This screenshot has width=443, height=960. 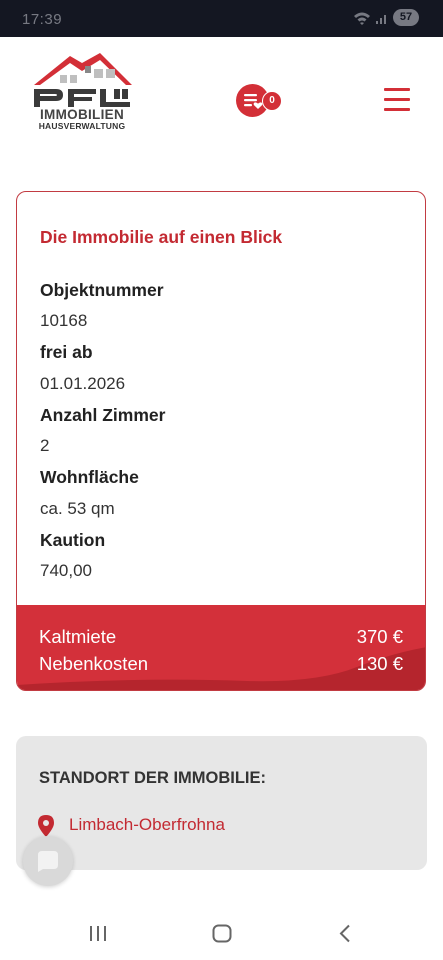 What do you see at coordinates (83, 383) in the screenshot?
I see `fact-value: 01.01.2026` at bounding box center [83, 383].